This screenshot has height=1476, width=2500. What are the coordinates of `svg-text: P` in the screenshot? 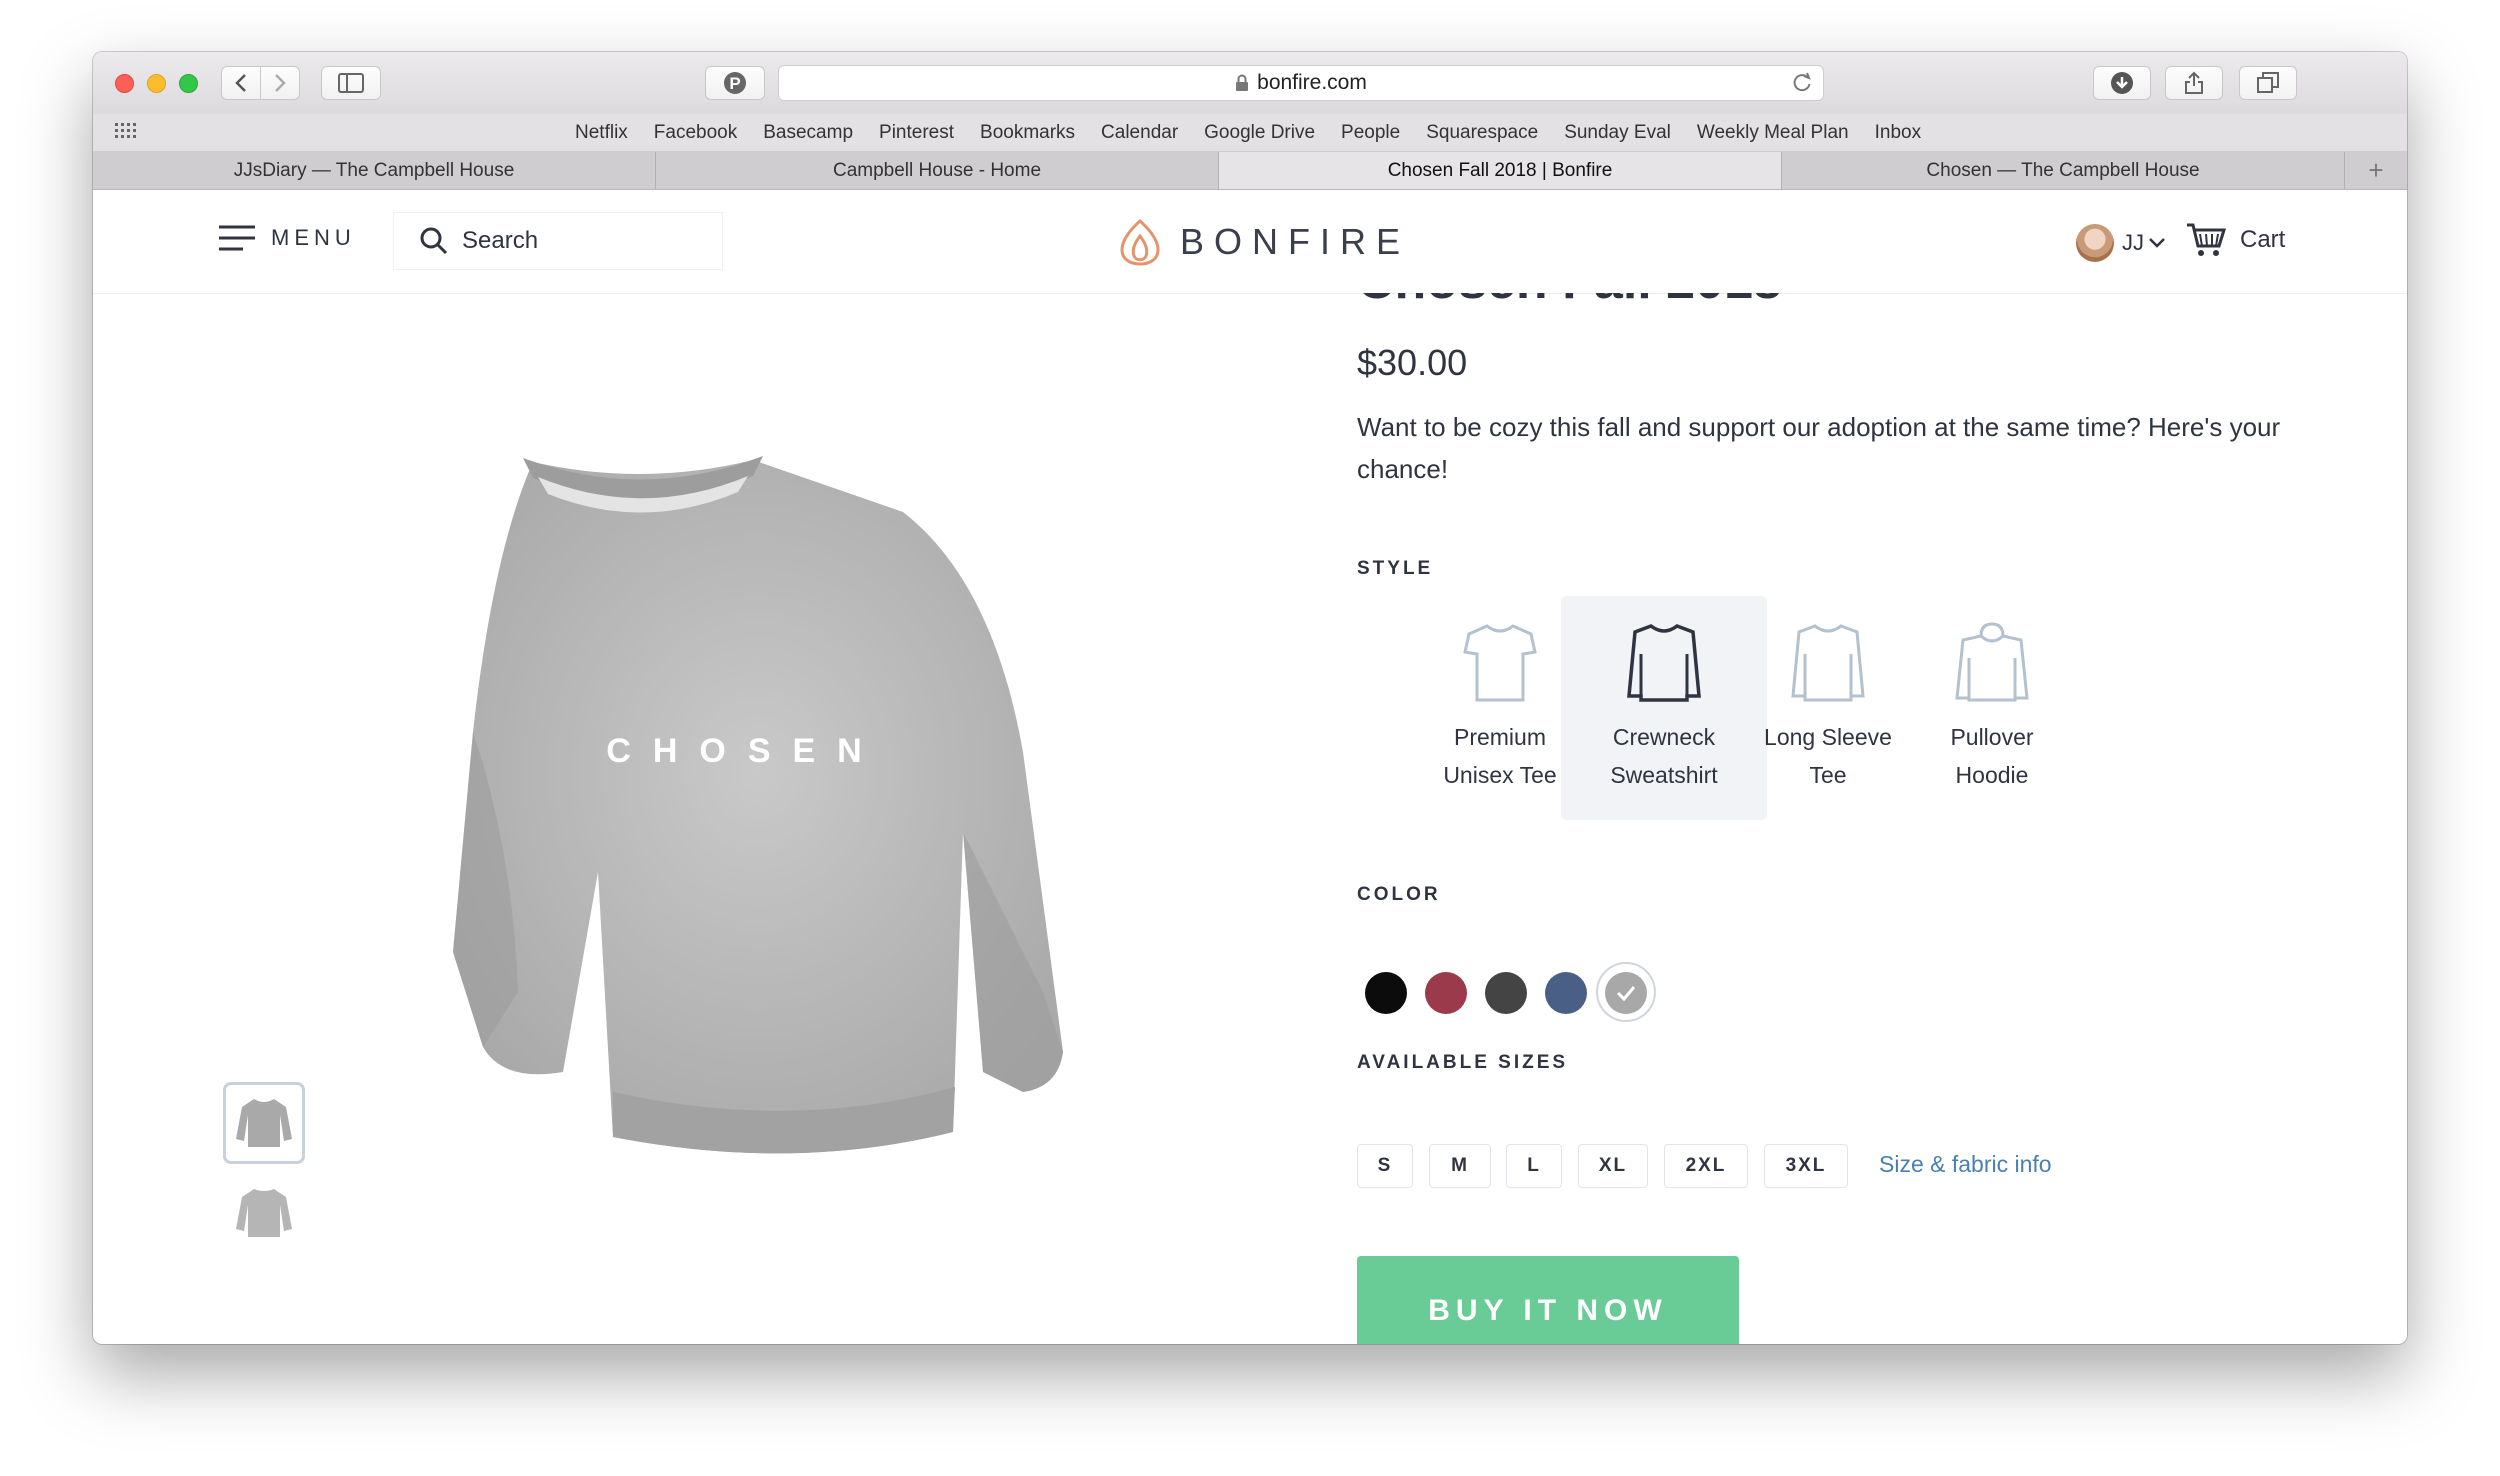 It's located at (734, 83).